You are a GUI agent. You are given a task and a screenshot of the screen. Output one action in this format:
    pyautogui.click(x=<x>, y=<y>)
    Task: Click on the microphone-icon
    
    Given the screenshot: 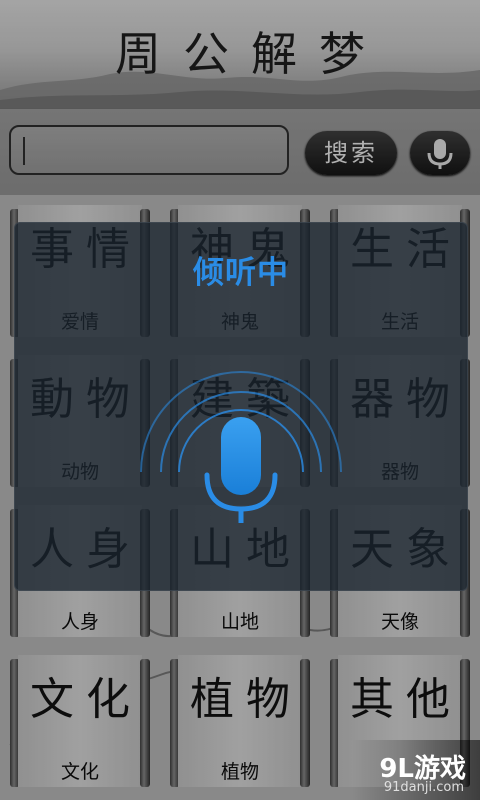 What is the action you would take?
    pyautogui.click(x=241, y=470)
    